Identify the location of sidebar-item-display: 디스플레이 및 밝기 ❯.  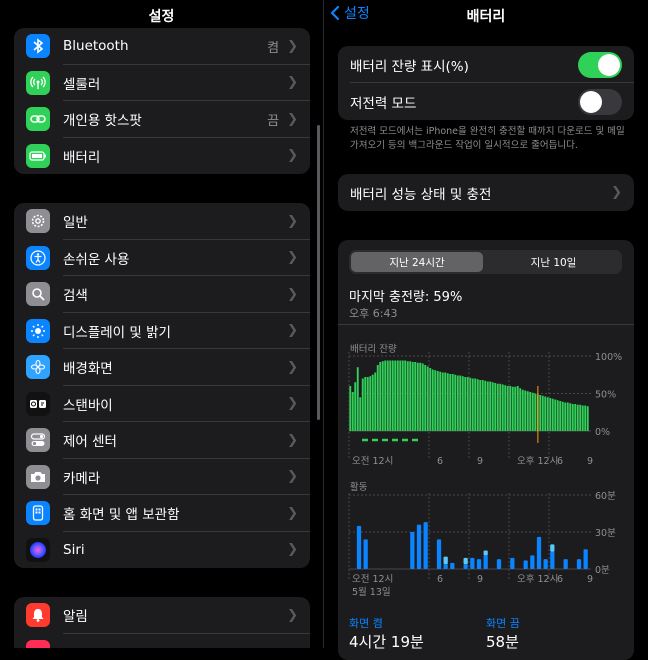
(162, 331).